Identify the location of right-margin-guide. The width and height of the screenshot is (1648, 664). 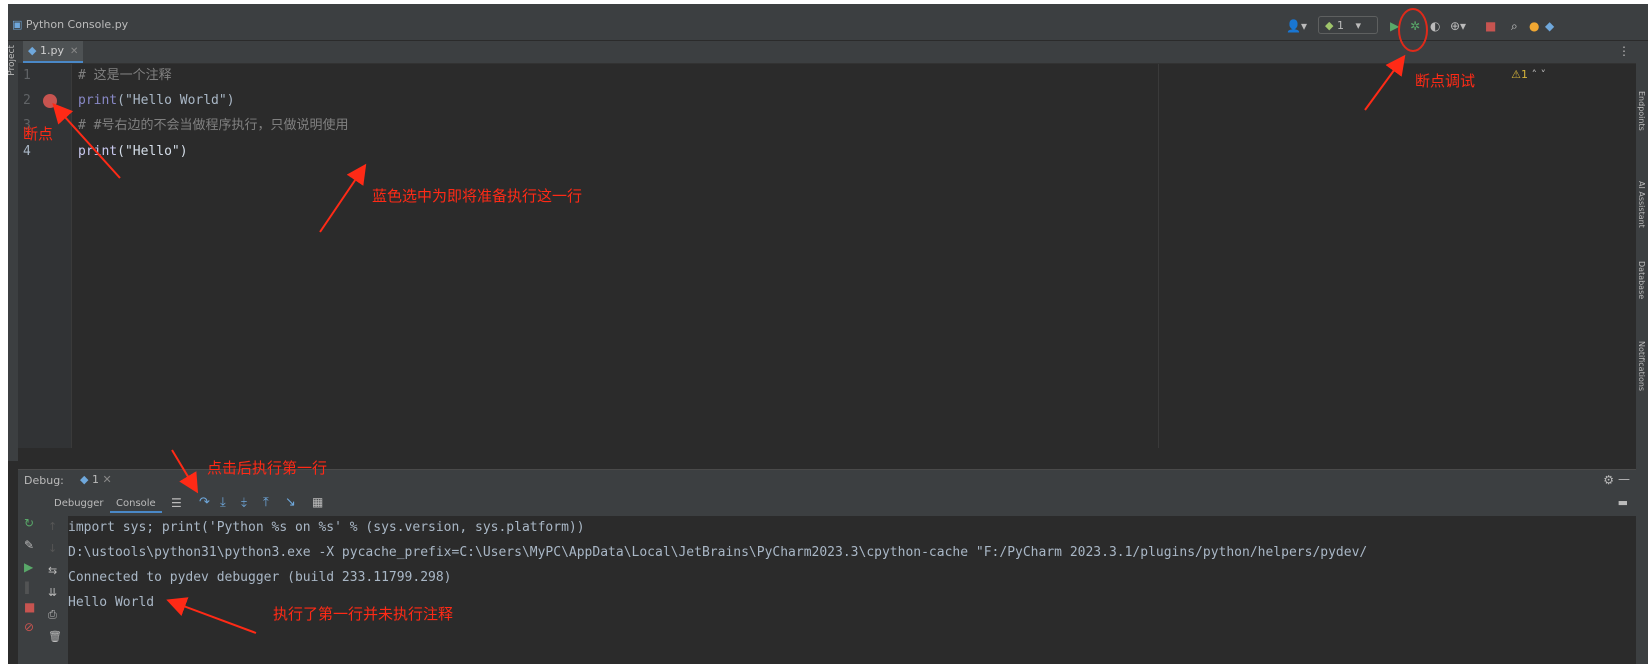
(1158, 256).